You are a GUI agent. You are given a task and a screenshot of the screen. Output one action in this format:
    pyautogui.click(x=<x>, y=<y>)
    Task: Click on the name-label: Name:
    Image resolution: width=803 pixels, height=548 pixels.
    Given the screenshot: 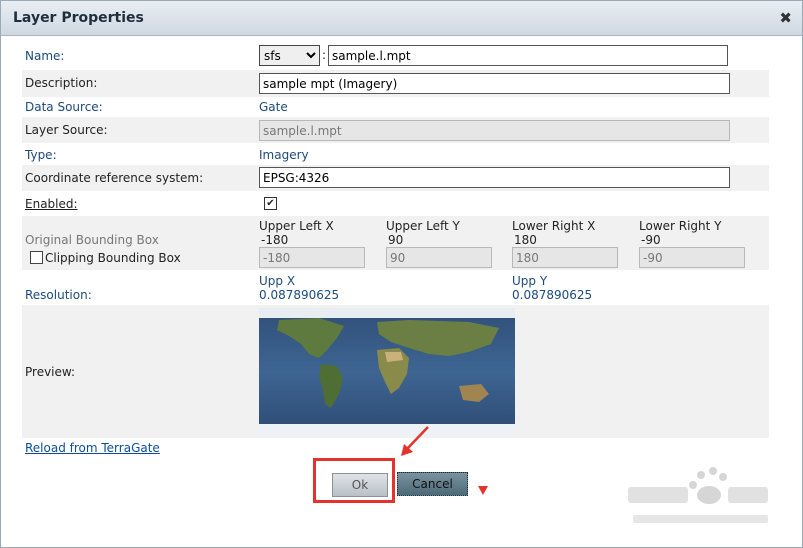 What is the action you would take?
    pyautogui.click(x=45, y=56)
    